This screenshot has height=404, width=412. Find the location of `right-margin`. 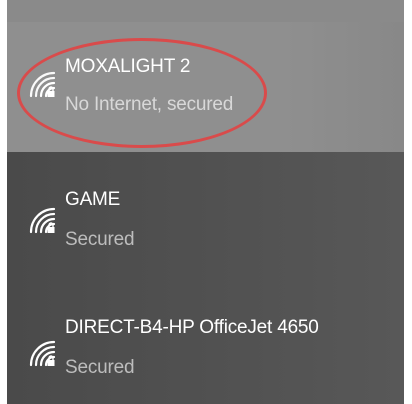

right-margin is located at coordinates (408, 202).